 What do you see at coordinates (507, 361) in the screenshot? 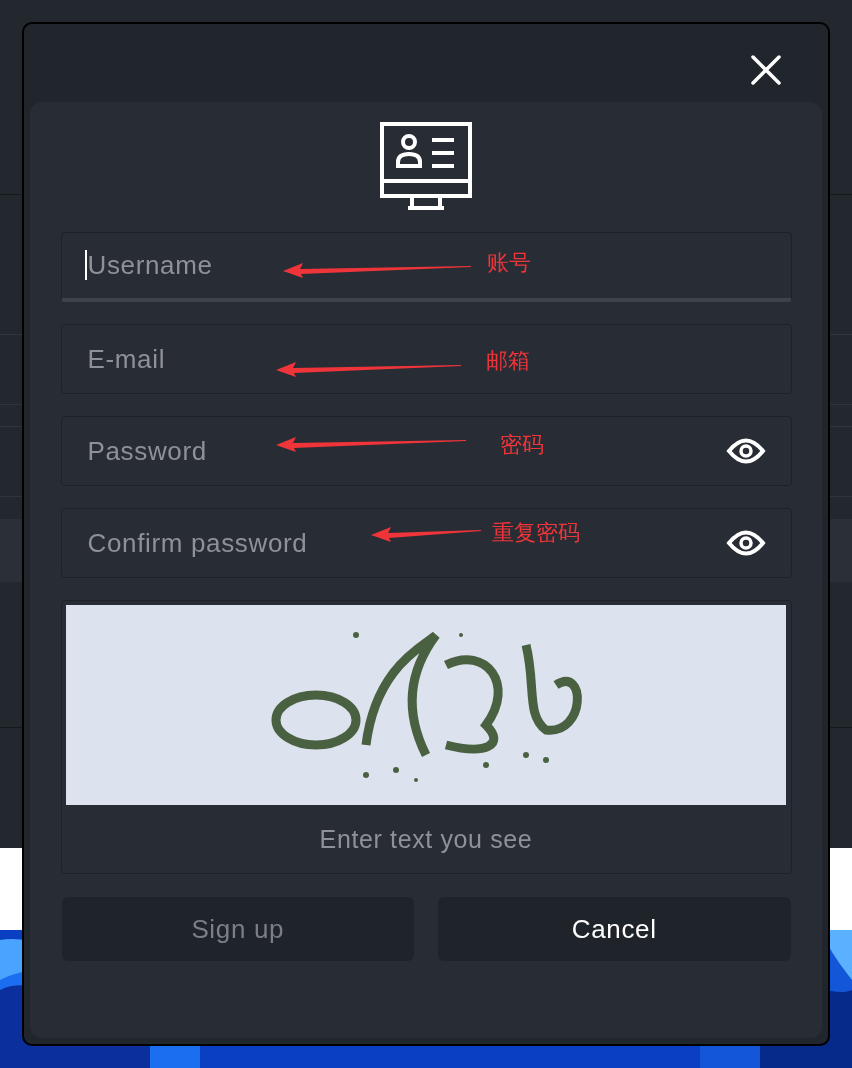
I see `annotation-label: 邮箱` at bounding box center [507, 361].